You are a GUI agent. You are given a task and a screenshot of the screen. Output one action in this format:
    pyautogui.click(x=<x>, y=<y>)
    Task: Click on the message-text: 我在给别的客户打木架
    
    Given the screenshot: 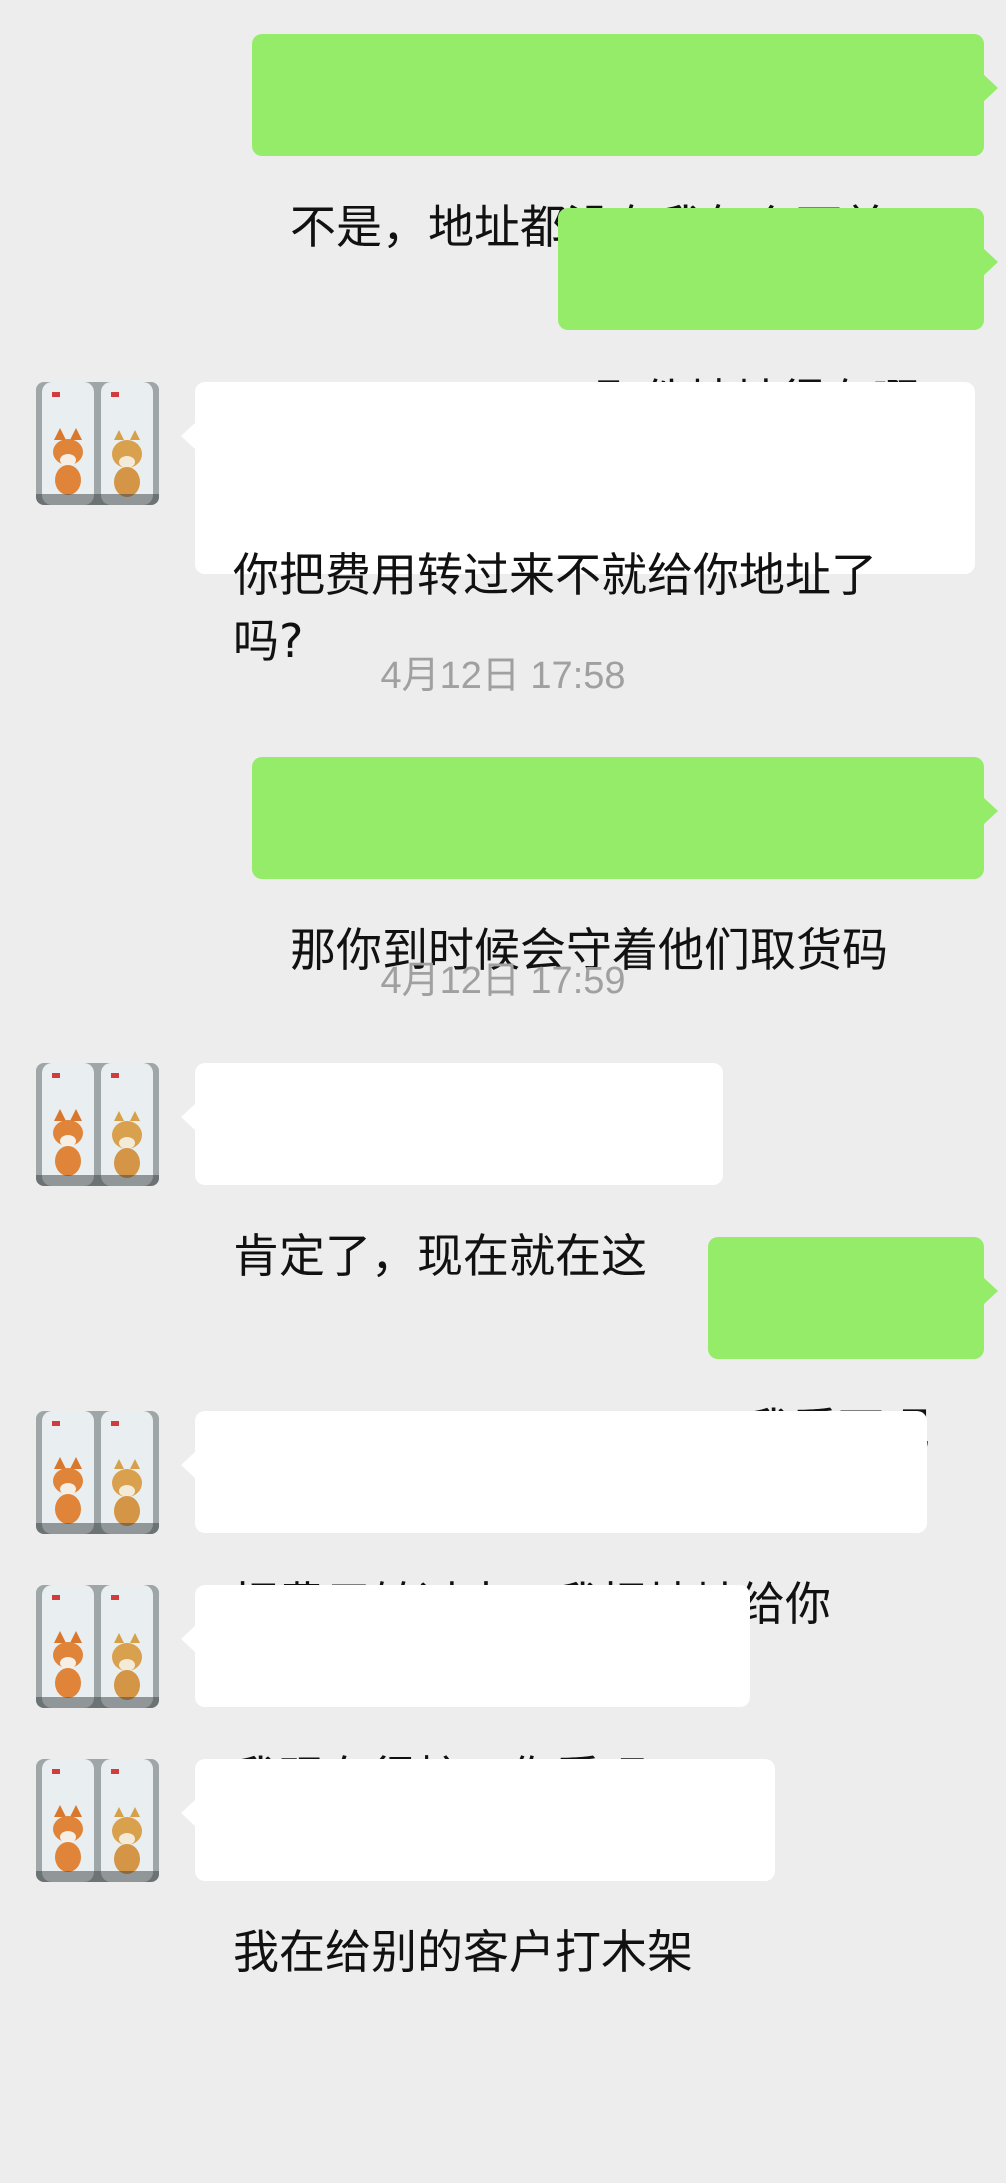 What is the action you would take?
    pyautogui.click(x=463, y=1952)
    